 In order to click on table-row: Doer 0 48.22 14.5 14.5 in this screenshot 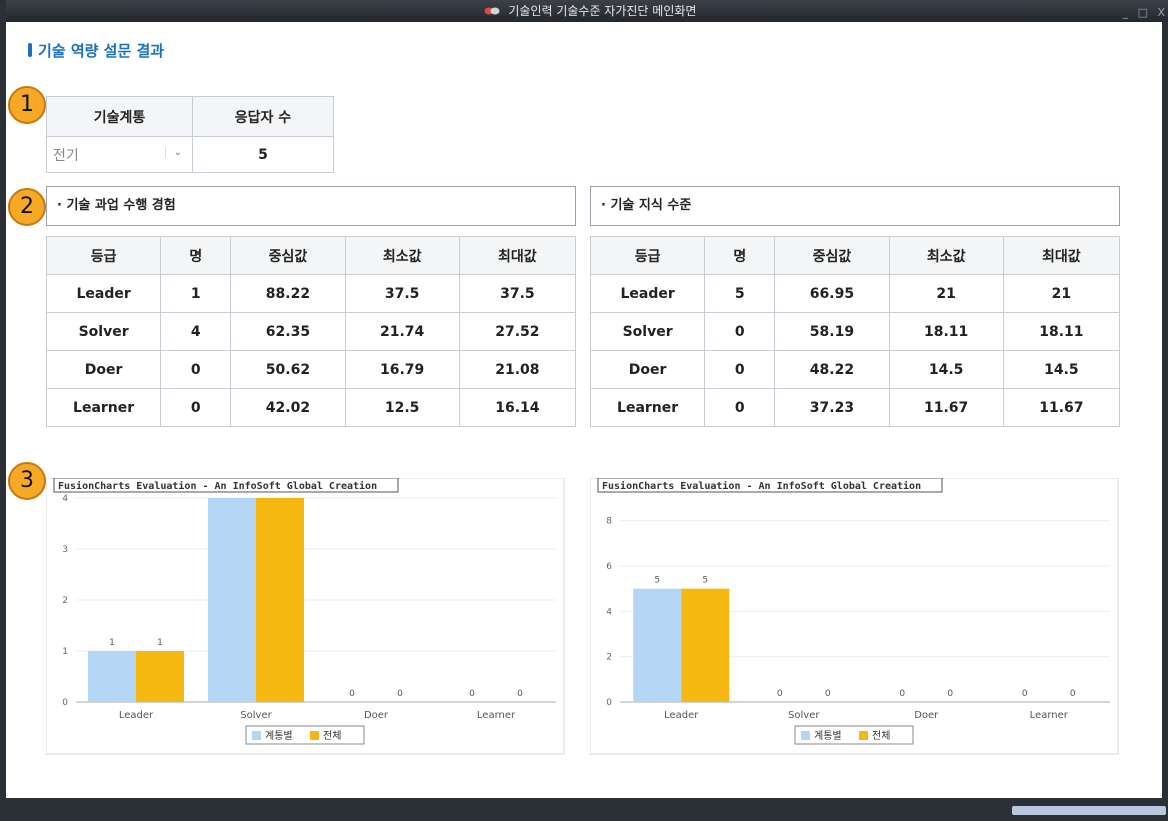, I will do `click(855, 369)`.